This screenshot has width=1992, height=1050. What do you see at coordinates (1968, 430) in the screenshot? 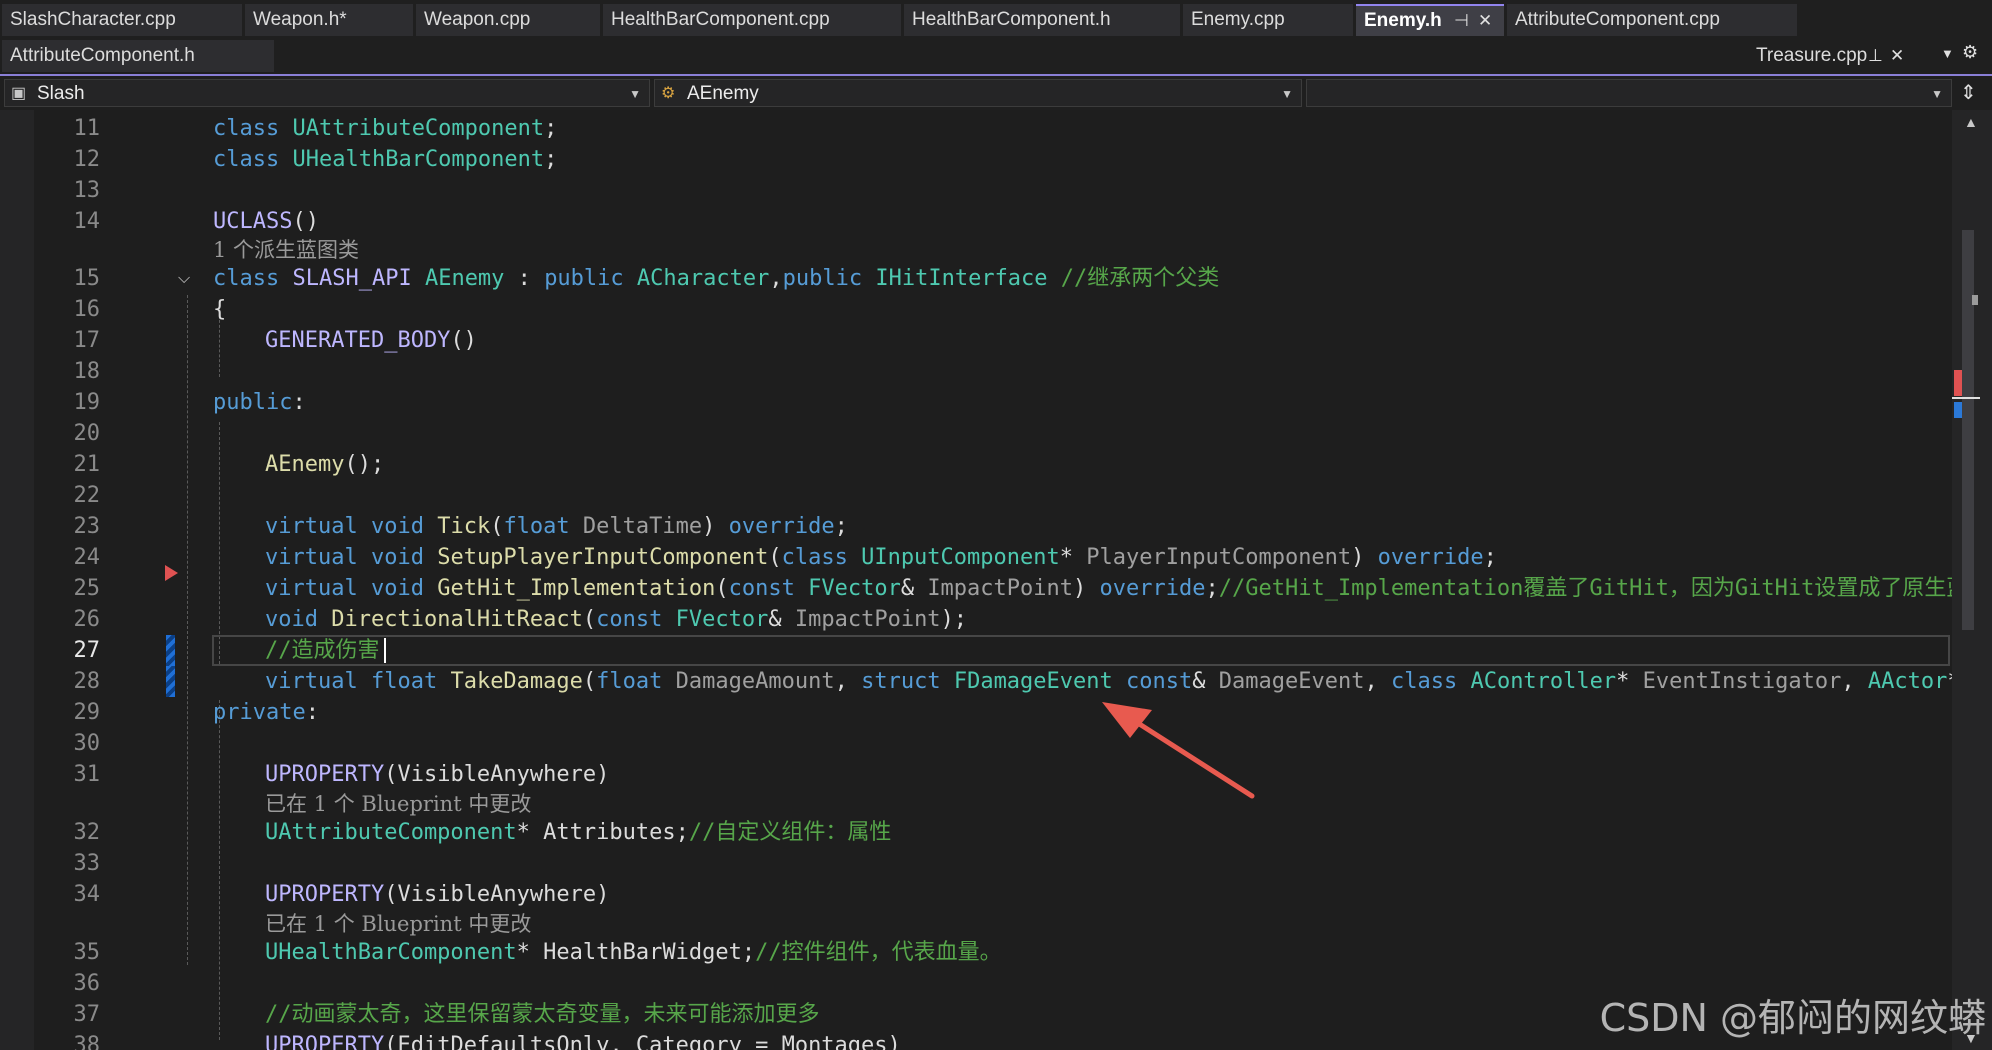
I see `scrollbar-thumb` at bounding box center [1968, 430].